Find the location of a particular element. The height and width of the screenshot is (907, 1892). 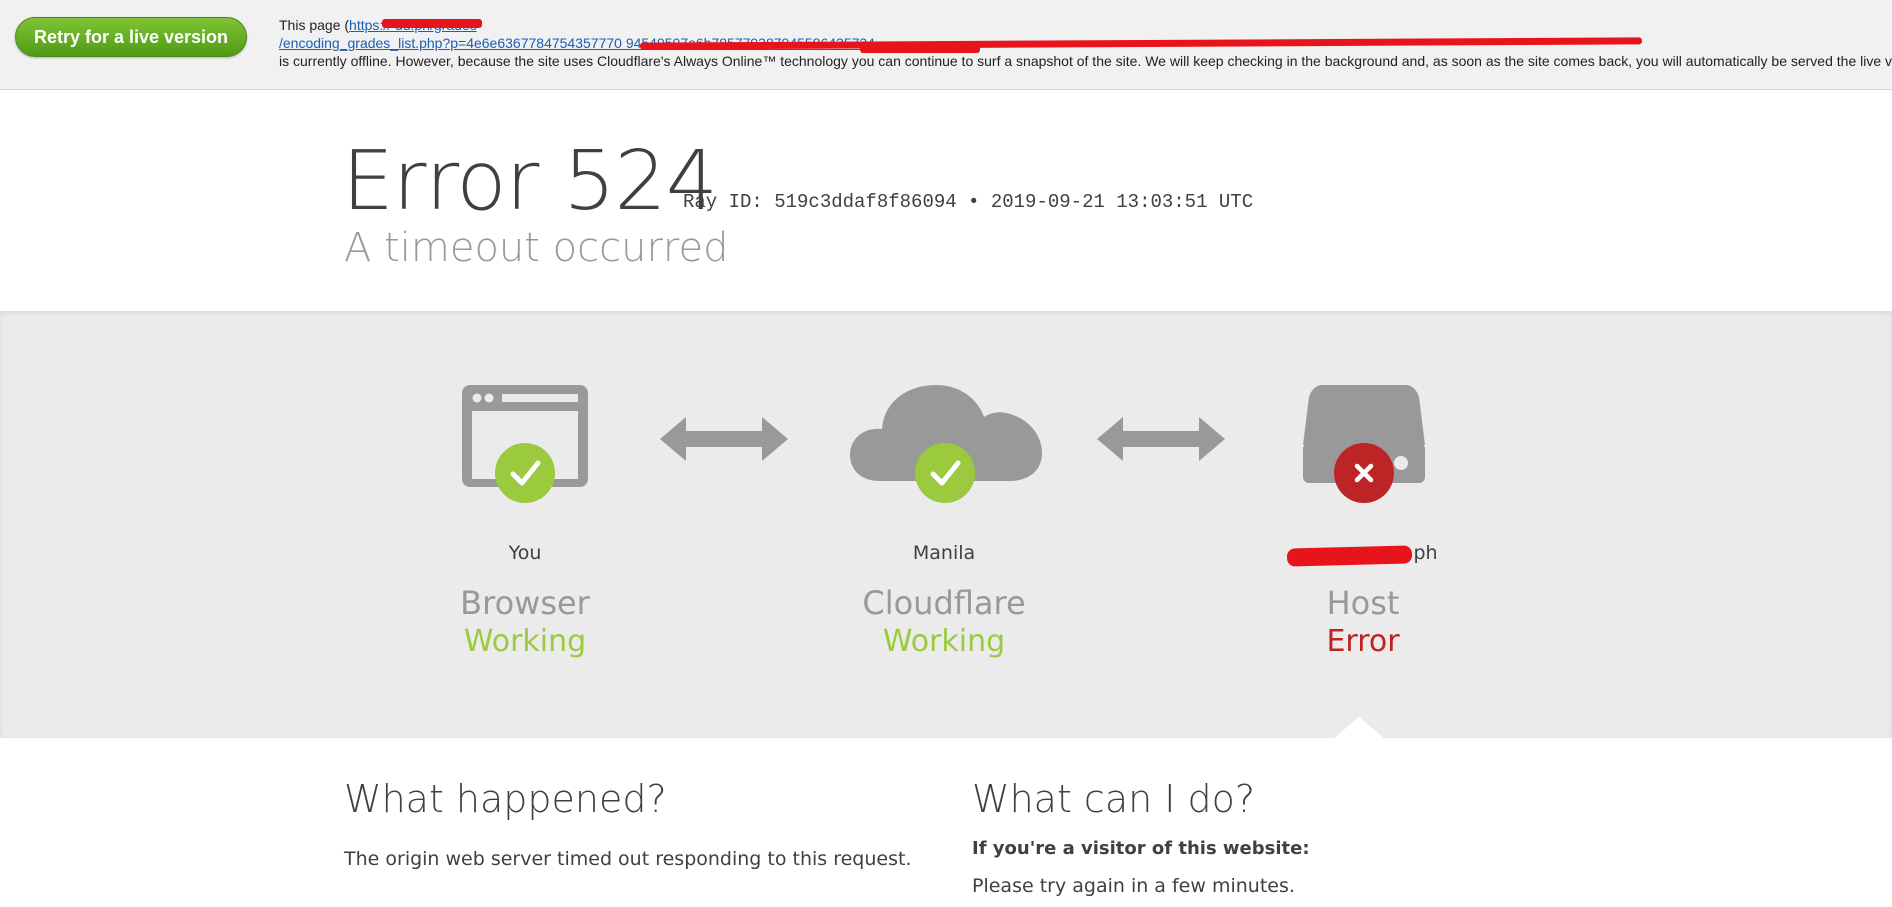

error-title: A timeout occurred is located at coordinates (536, 248).